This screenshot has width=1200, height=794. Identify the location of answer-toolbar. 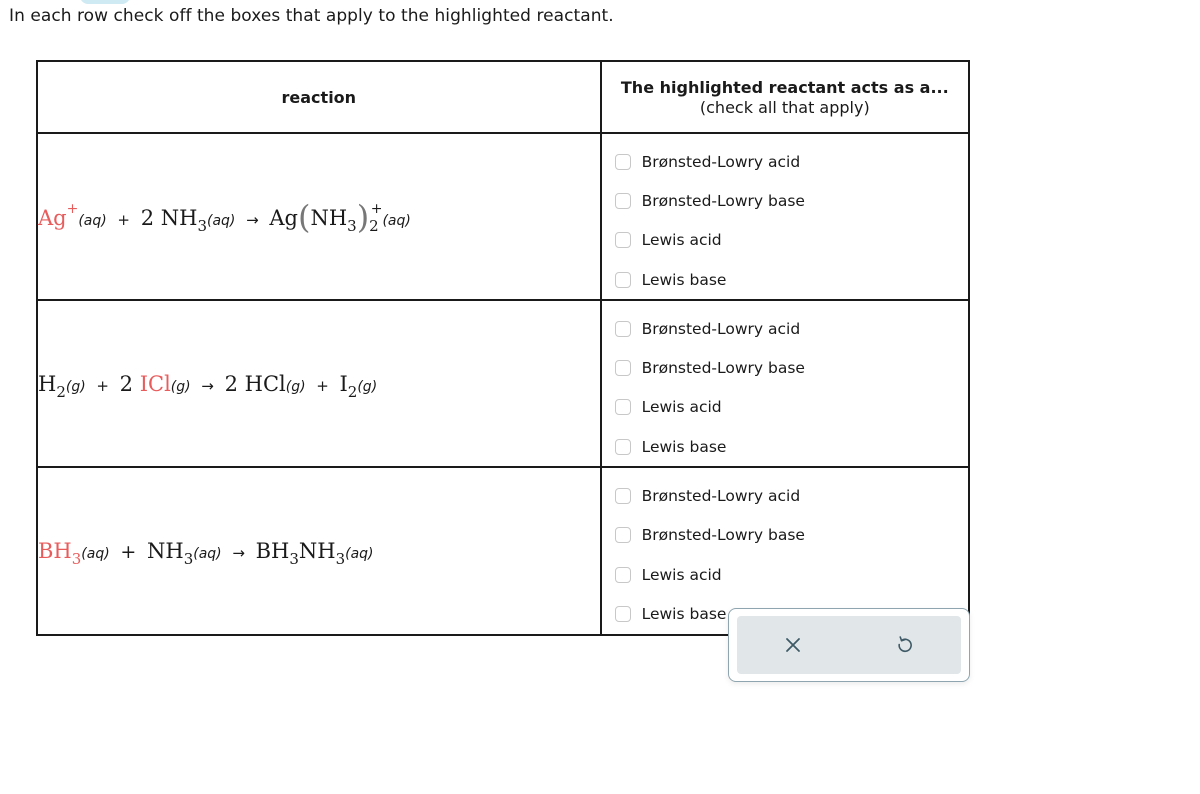
(849, 645).